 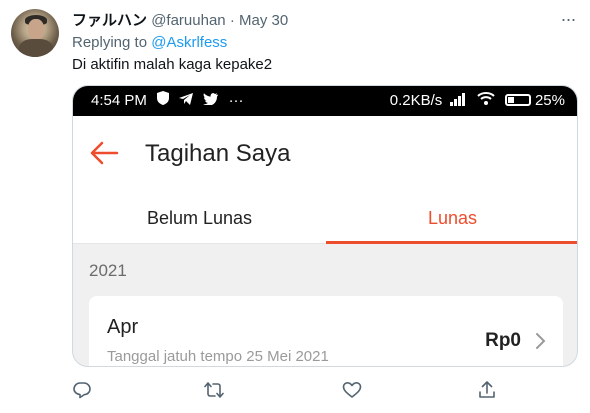 I want to click on retweet-icon, so click(x=214, y=390).